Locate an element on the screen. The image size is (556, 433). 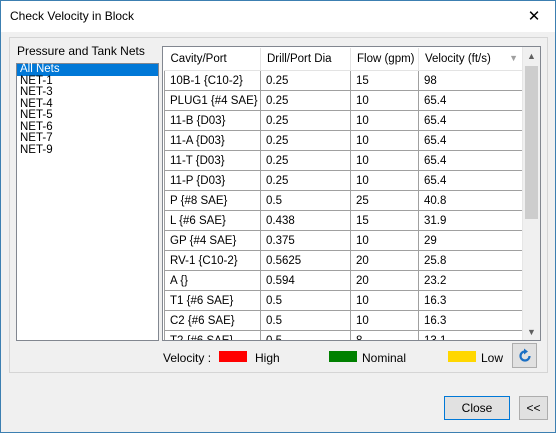
table-row: T1 {#6 SAE} 0.5 10 16.3 is located at coordinates (343, 300).